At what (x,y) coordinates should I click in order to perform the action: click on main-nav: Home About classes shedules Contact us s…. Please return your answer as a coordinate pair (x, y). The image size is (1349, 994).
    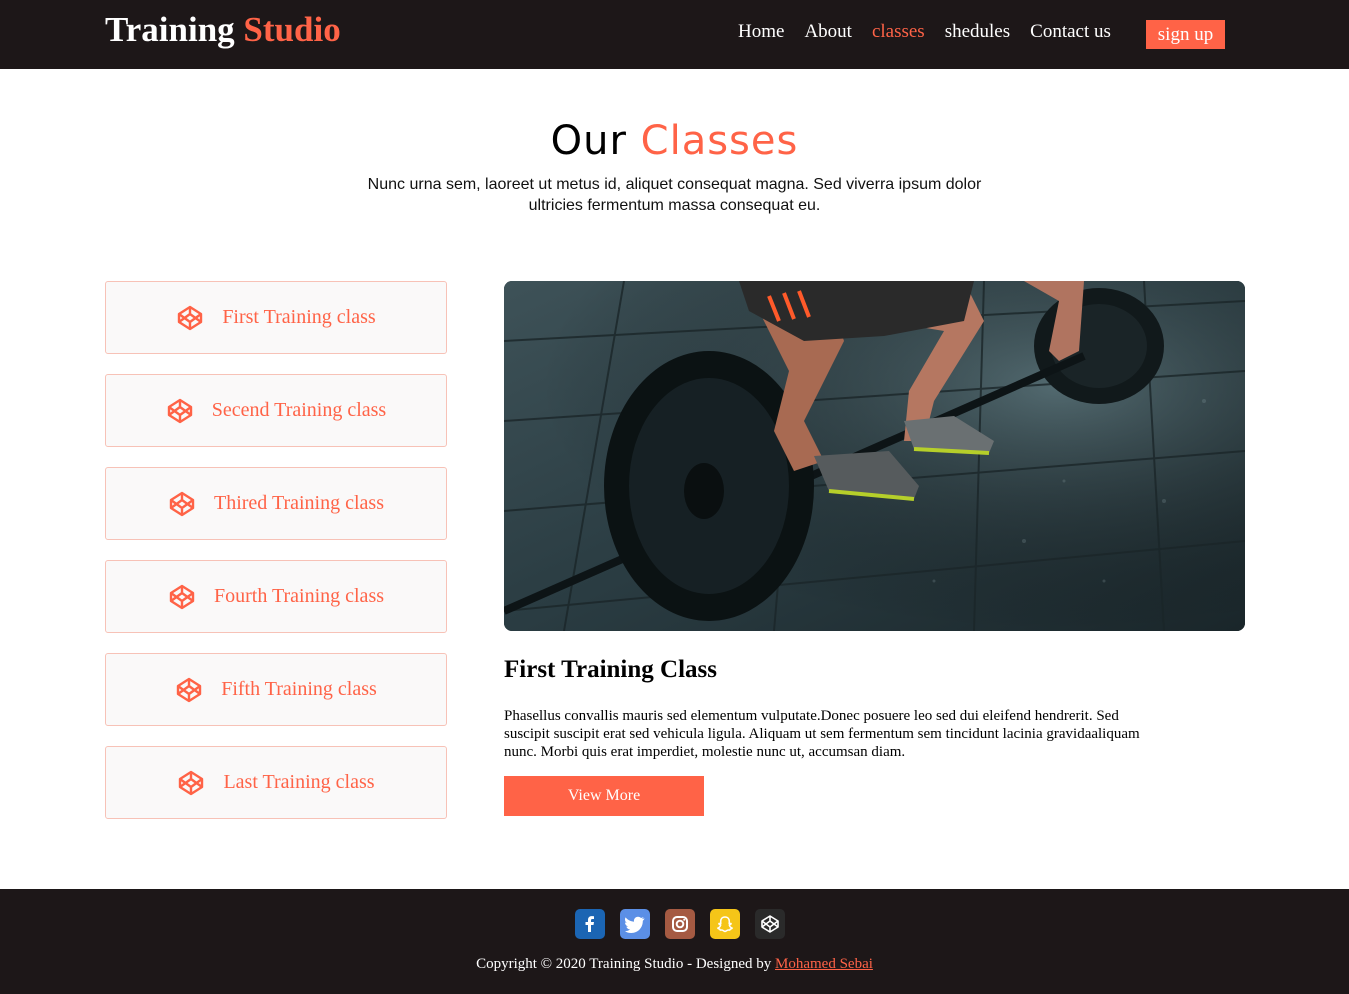
    Looking at the image, I should click on (981, 34).